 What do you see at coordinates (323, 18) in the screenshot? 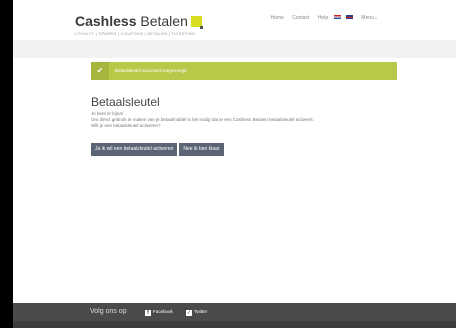
I see `nav-help: Help` at bounding box center [323, 18].